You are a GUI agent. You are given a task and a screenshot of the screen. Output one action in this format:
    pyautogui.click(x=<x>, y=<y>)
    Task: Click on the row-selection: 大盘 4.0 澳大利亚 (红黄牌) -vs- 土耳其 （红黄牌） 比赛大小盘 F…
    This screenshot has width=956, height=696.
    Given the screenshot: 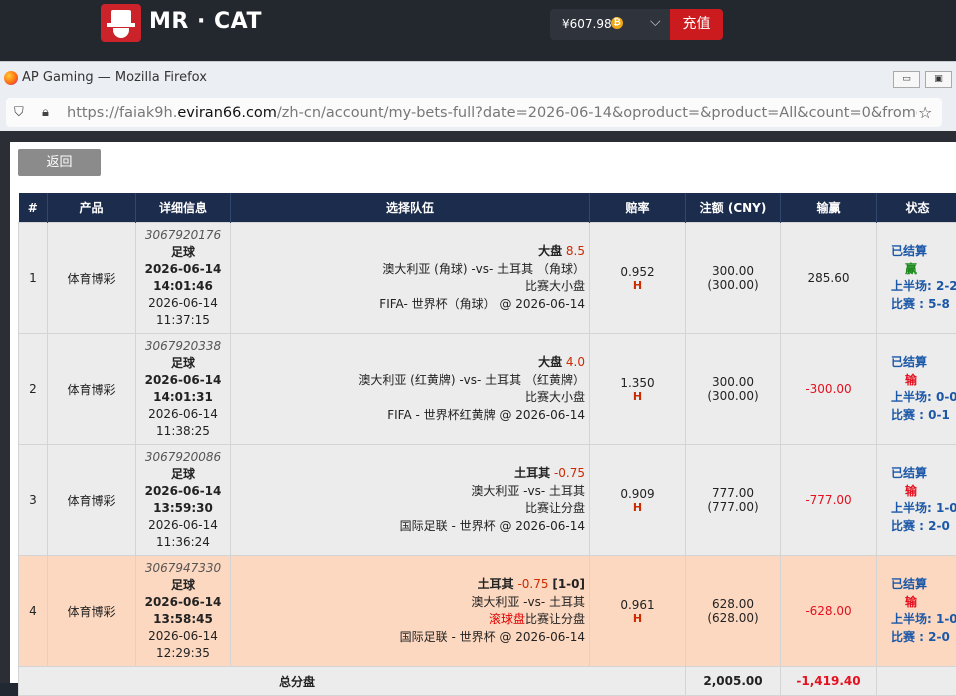 What is the action you would take?
    pyautogui.click(x=410, y=389)
    